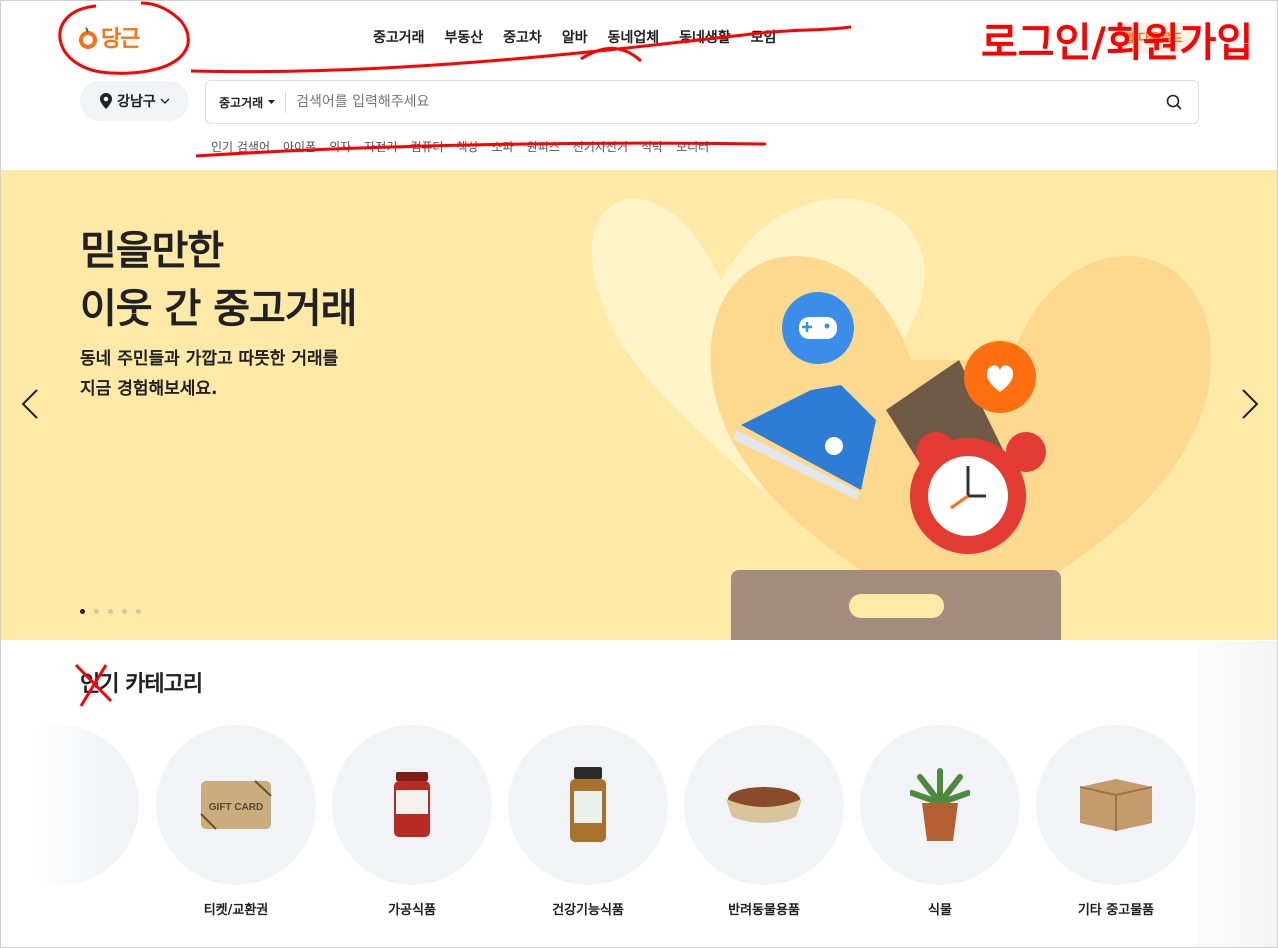  I want to click on category-item: 가공식품, so click(412, 821).